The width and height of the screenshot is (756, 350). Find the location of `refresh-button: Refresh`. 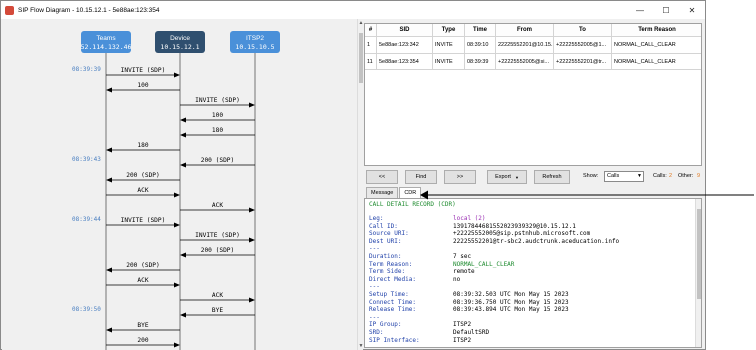

refresh-button: Refresh is located at coordinates (552, 177).